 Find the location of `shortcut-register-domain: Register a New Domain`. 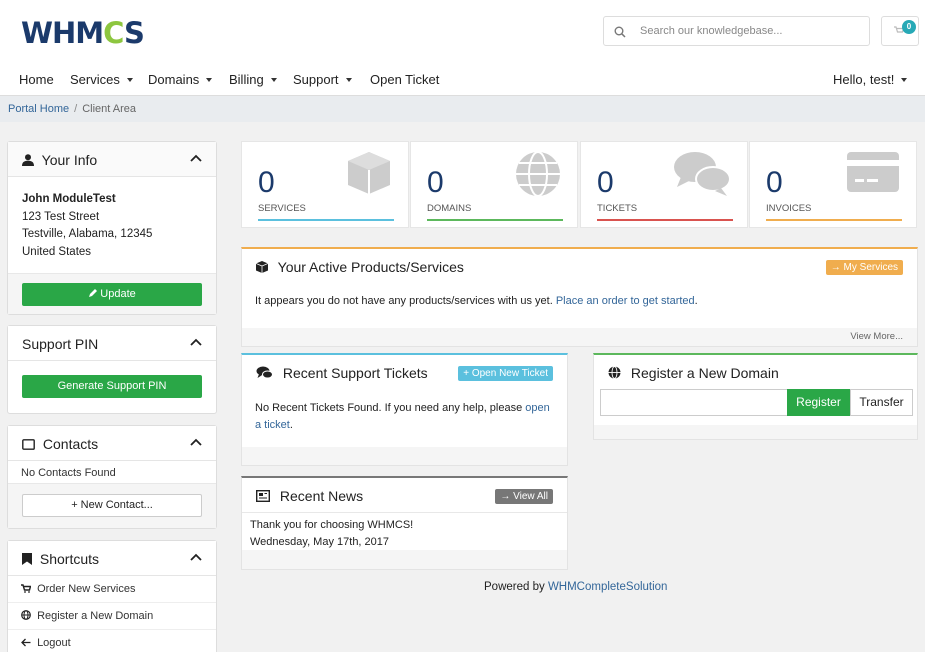

shortcut-register-domain: Register a New Domain is located at coordinates (112, 616).